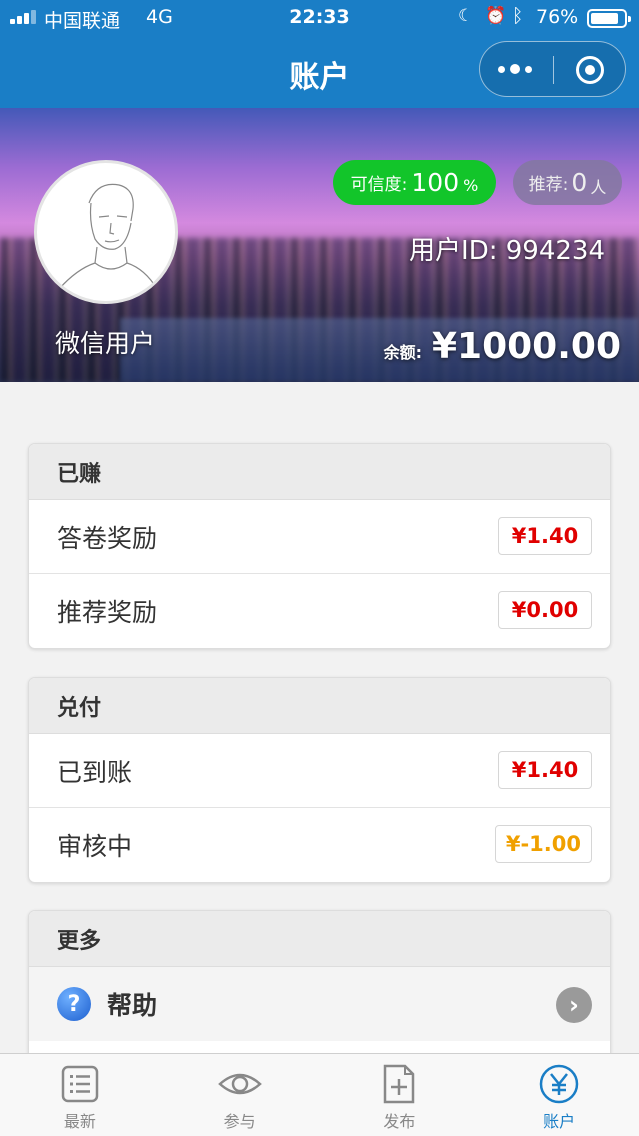 The width and height of the screenshot is (639, 1136). What do you see at coordinates (466, 16) in the screenshot?
I see `moon-icon: ☾` at bounding box center [466, 16].